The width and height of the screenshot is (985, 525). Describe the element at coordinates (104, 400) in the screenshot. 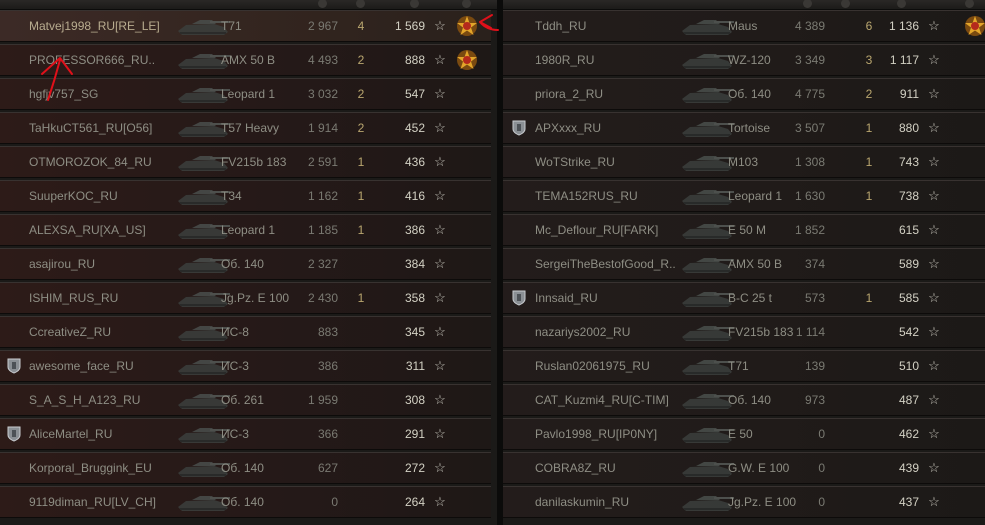

I see `player-name: S_A_S_H_A123_RU` at that location.